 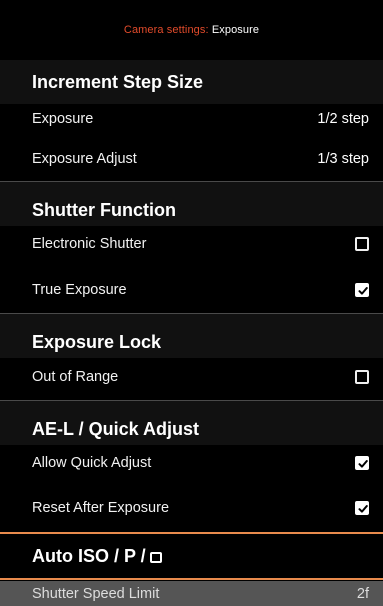 I want to click on setting-label: Allow Quick Adjust, so click(x=92, y=463).